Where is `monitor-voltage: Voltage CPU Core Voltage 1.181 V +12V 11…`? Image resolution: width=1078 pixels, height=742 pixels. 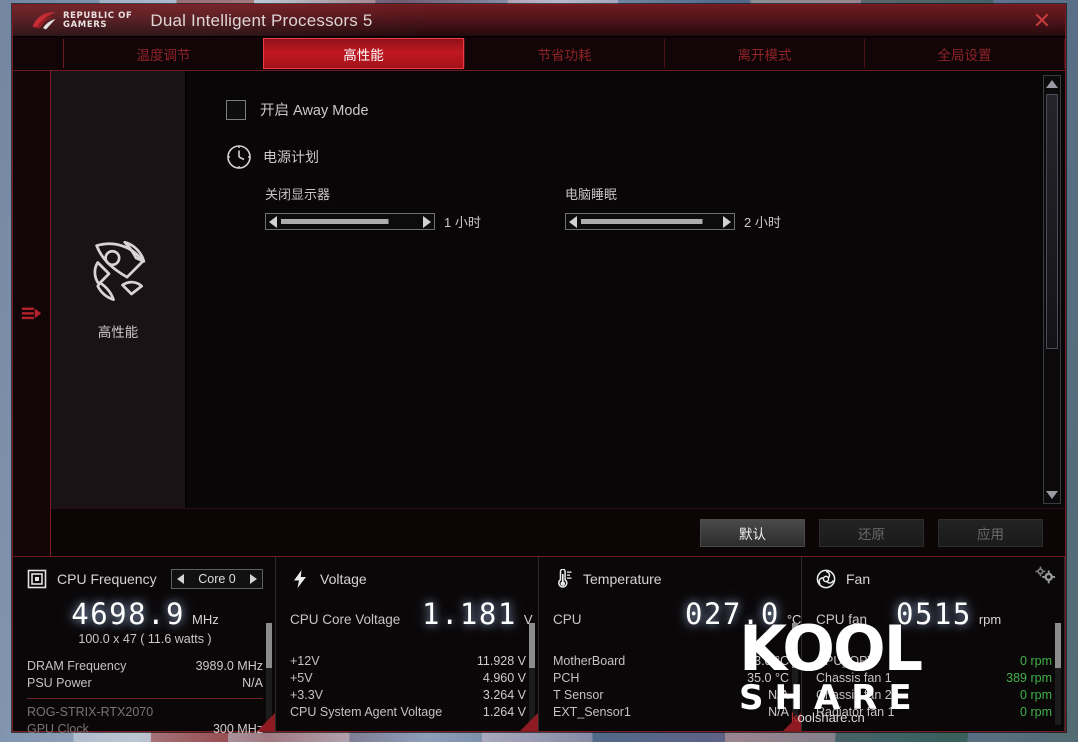 monitor-voltage: Voltage CPU Core Voltage 1.181 V +12V 11… is located at coordinates (407, 644).